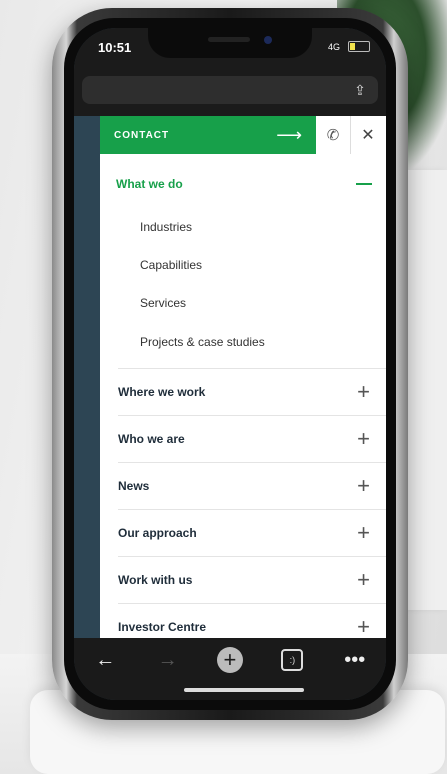 The height and width of the screenshot is (774, 447). What do you see at coordinates (333, 47) in the screenshot?
I see `network-indicator: 4G` at bounding box center [333, 47].